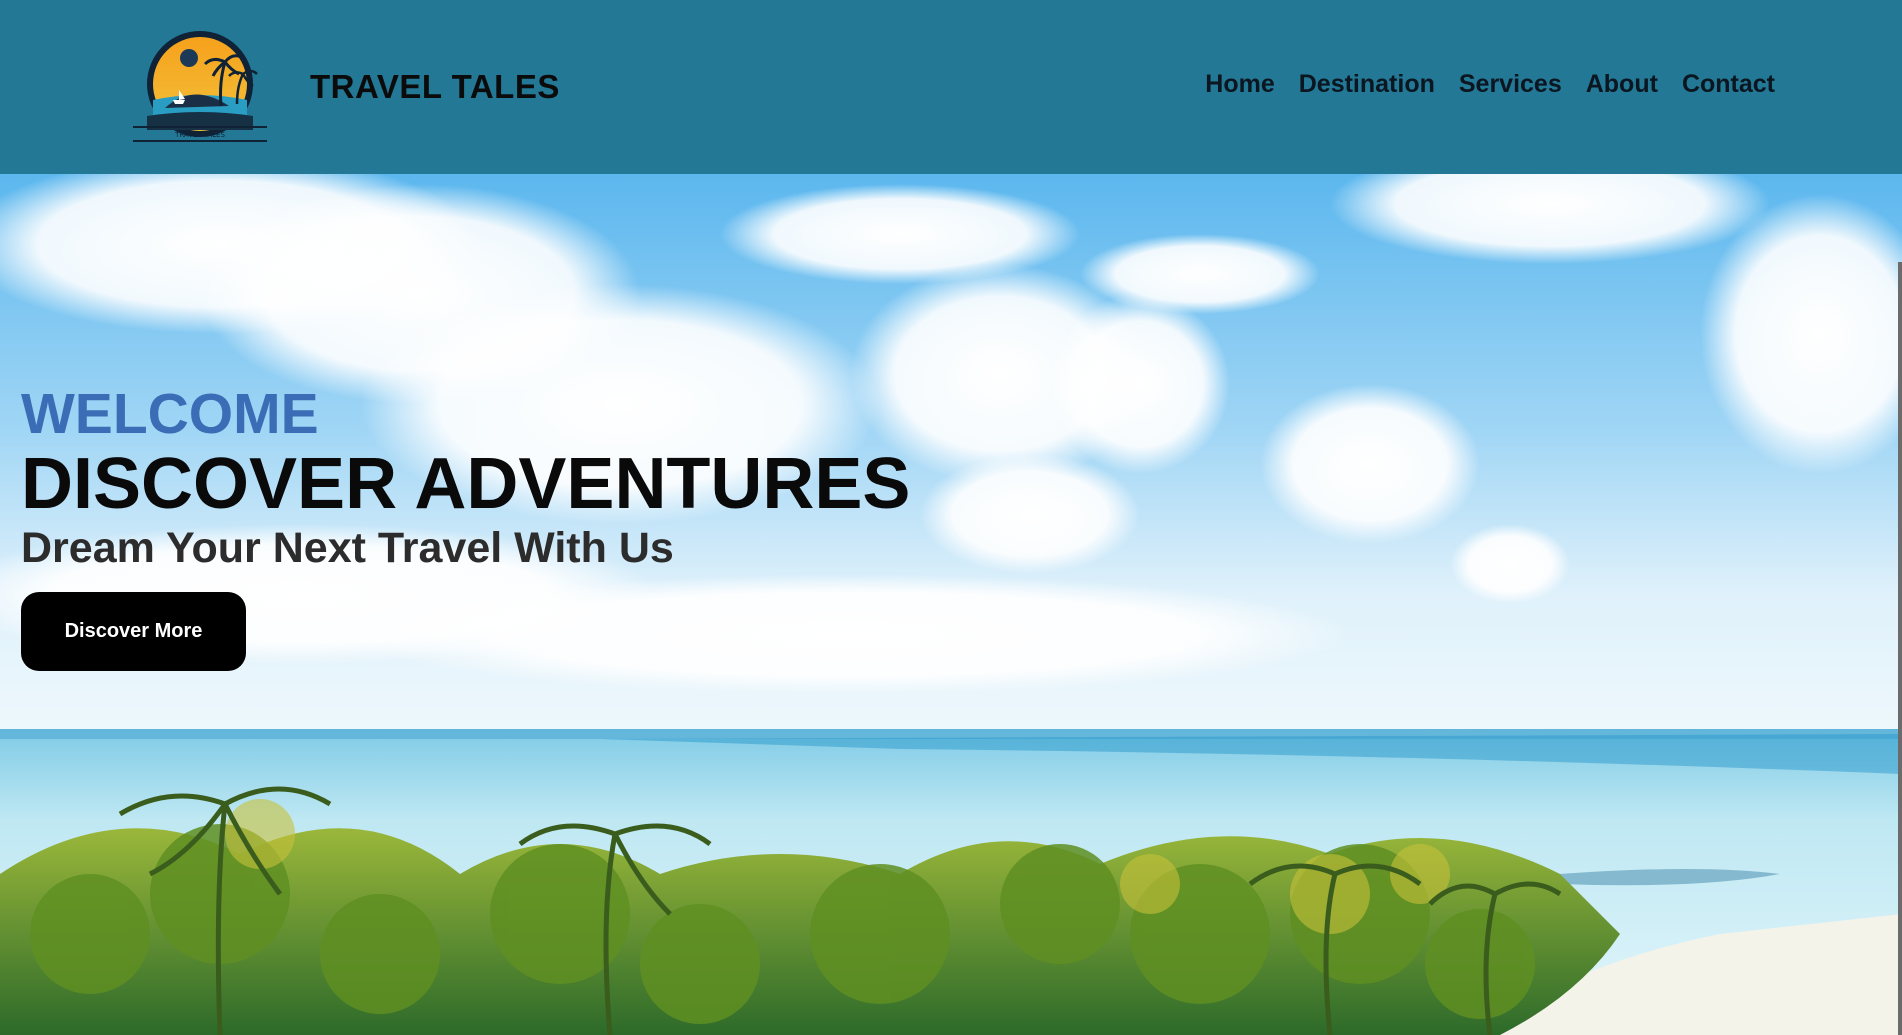 The width and height of the screenshot is (1902, 1035). What do you see at coordinates (1900, 648) in the screenshot?
I see `scrollbar` at bounding box center [1900, 648].